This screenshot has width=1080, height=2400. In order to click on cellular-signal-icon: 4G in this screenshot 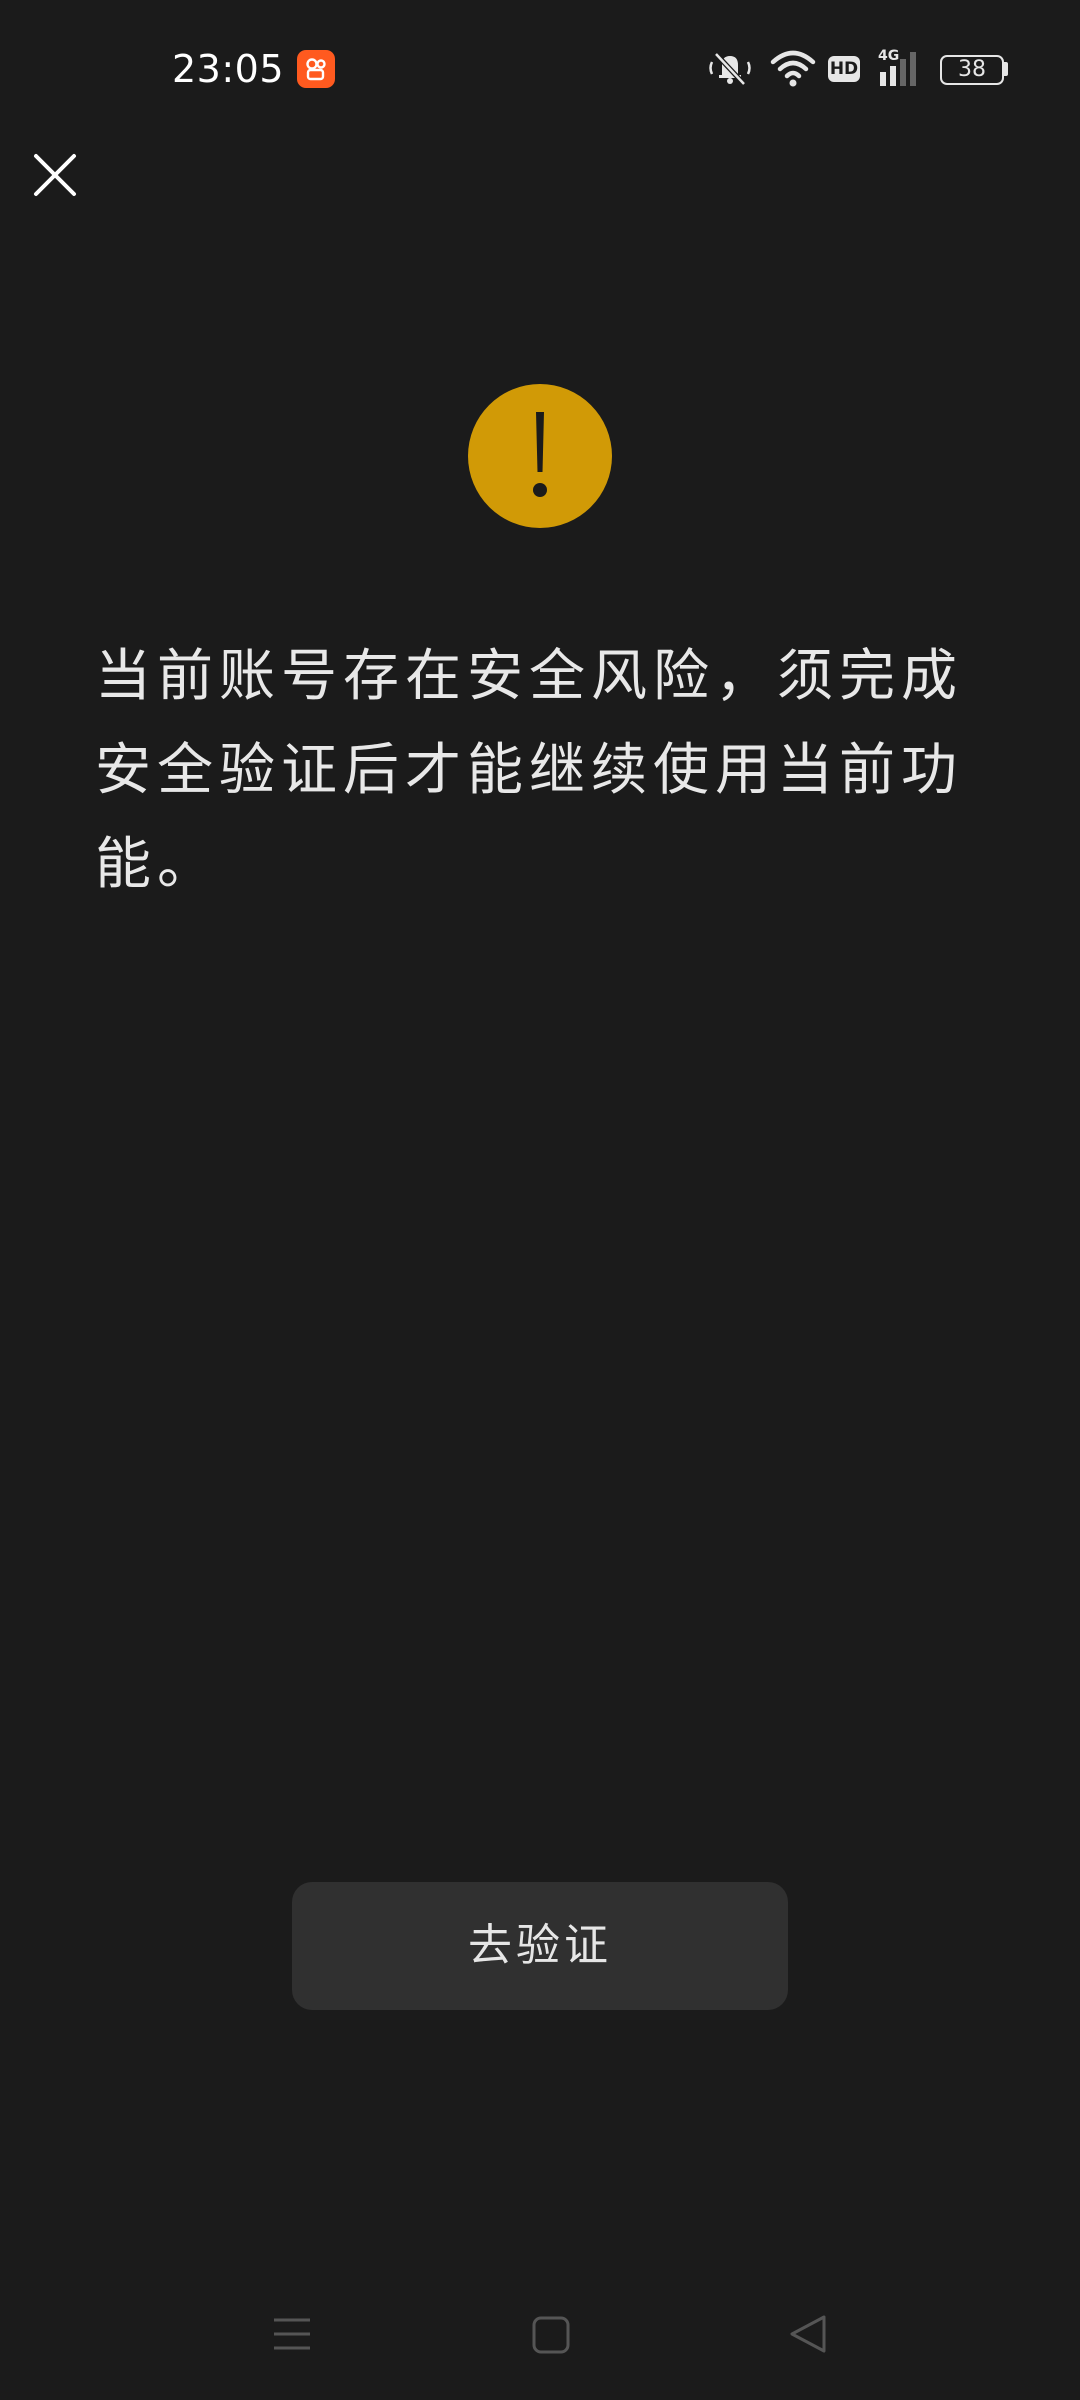, I will do `click(901, 69)`.